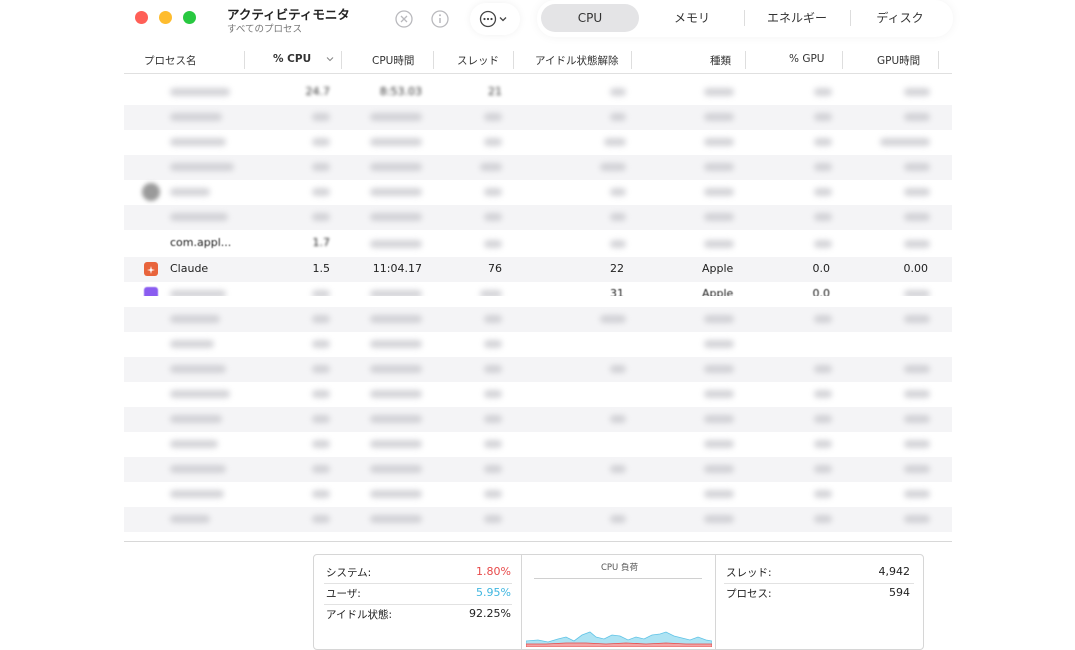 This screenshot has height=650, width=1075. What do you see at coordinates (749, 573) in the screenshot?
I see `threads-label: スレッド:` at bounding box center [749, 573].